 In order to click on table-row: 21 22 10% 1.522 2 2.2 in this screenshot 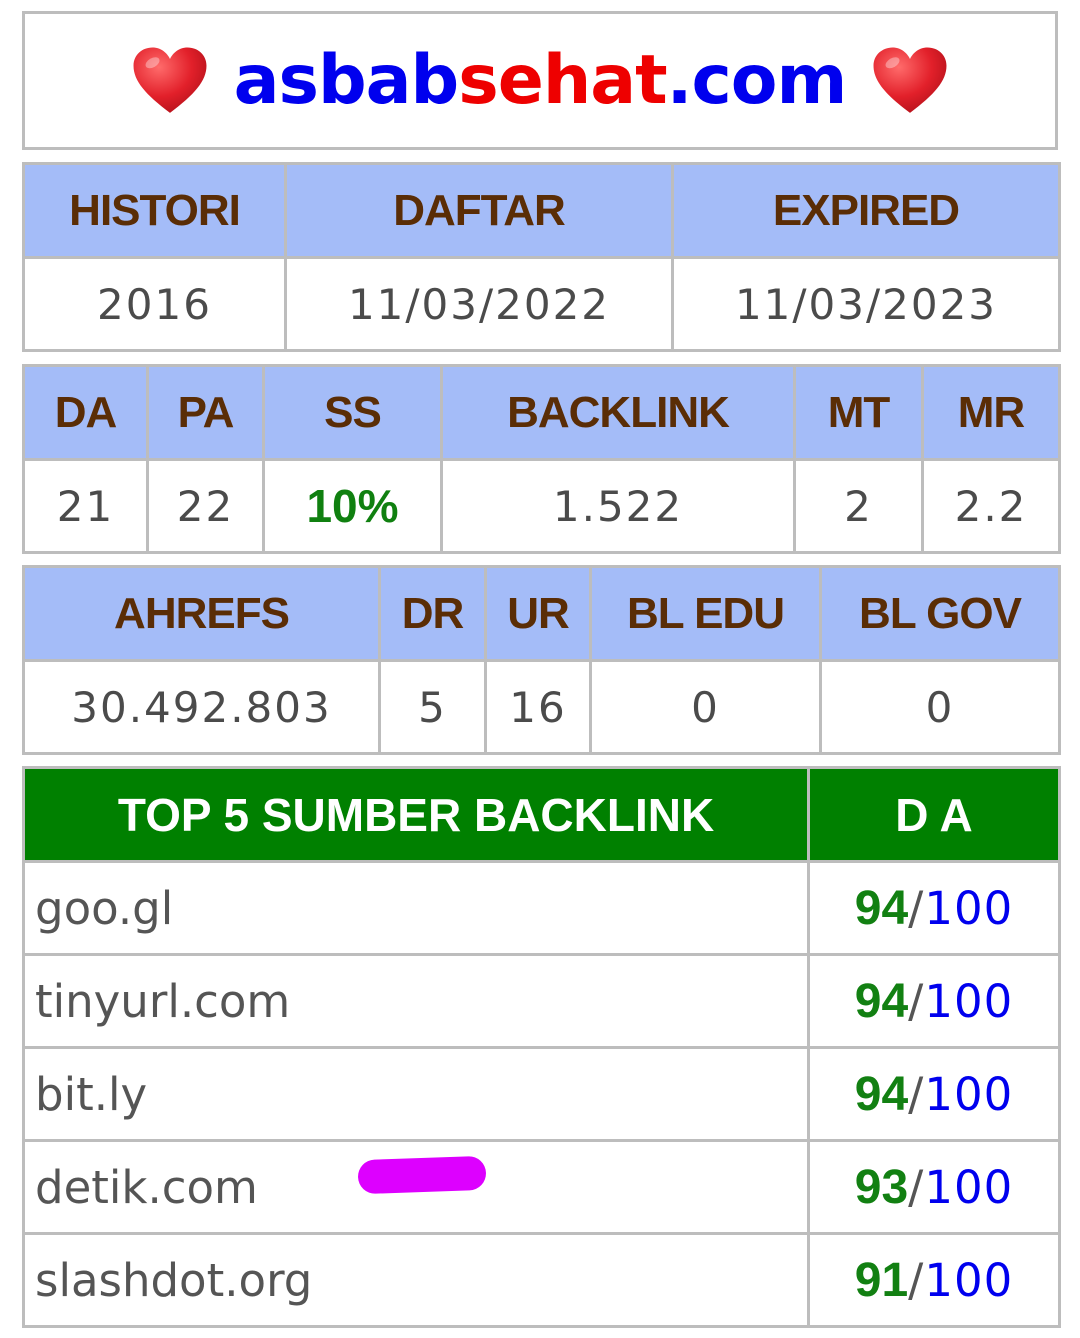, I will do `click(541, 506)`.